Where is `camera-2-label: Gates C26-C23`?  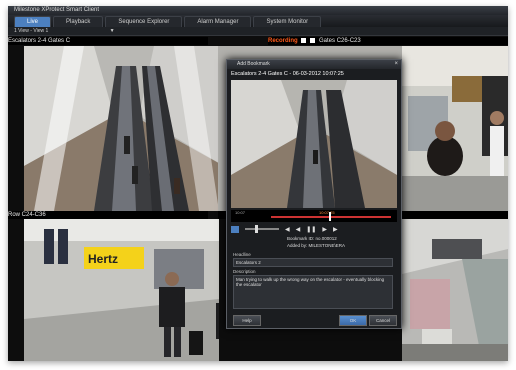 camera-2-label: Gates C26-C23 is located at coordinates (340, 41).